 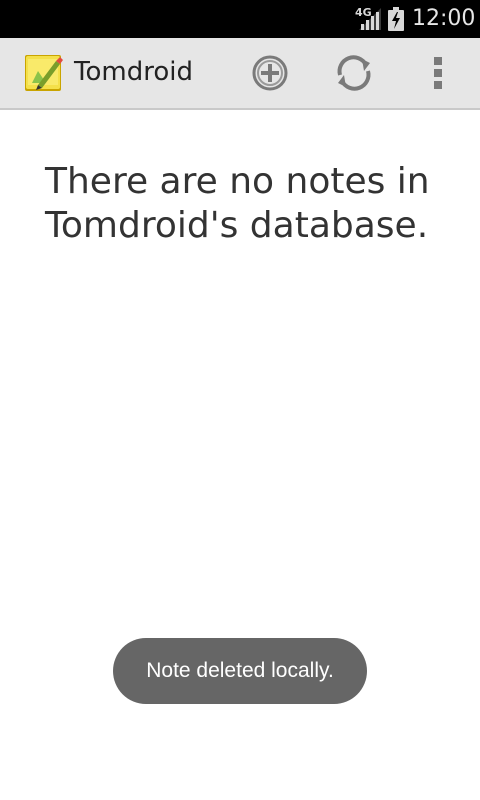 I want to click on app-title: Tomdroid, so click(x=133, y=72).